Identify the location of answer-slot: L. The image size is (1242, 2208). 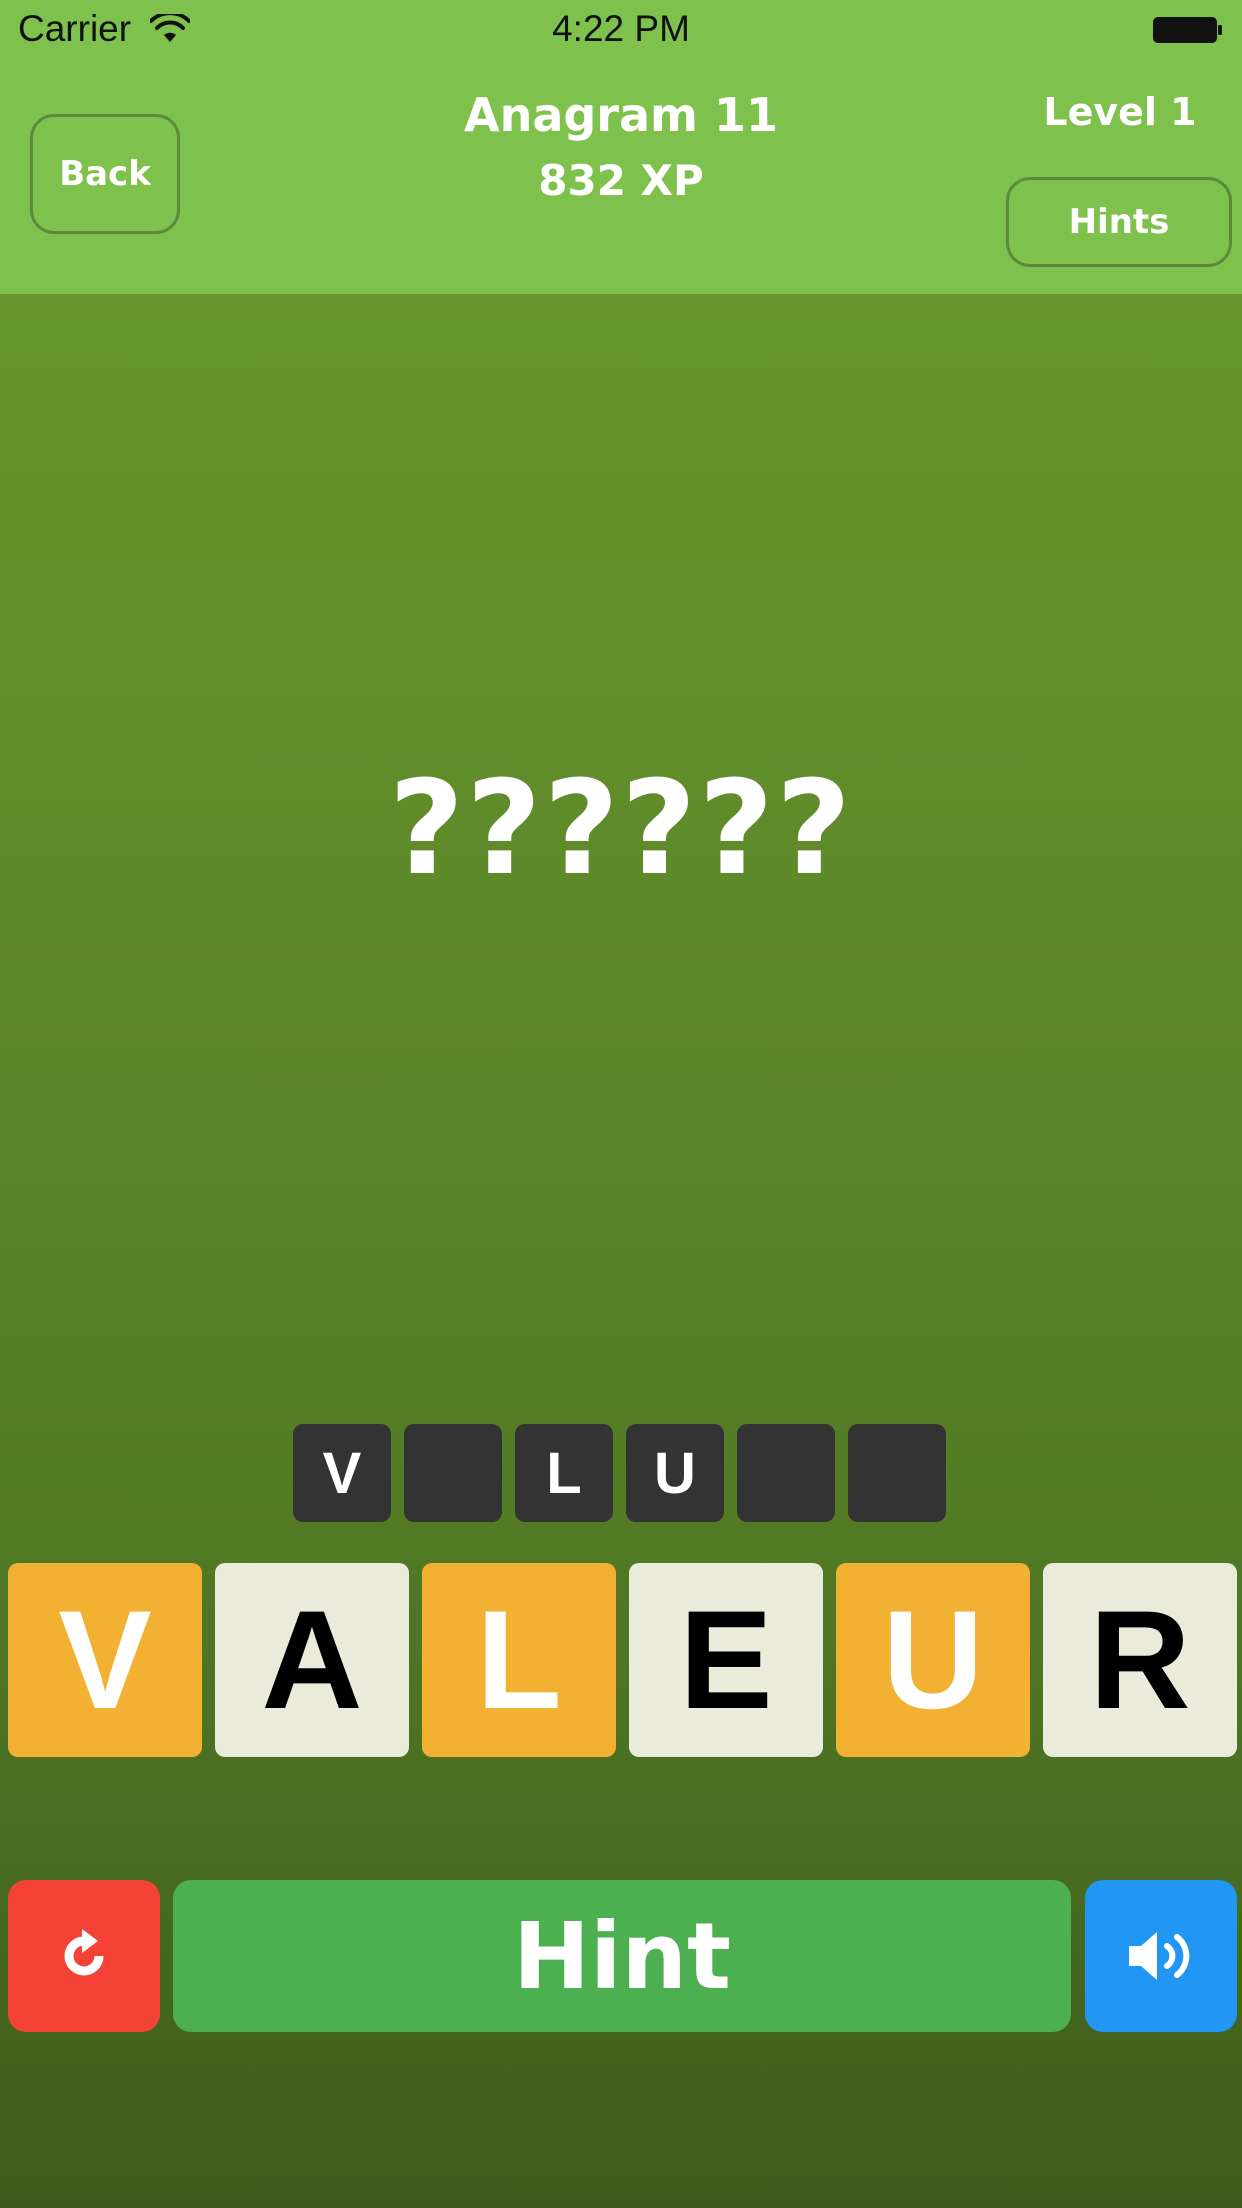
(564, 1473).